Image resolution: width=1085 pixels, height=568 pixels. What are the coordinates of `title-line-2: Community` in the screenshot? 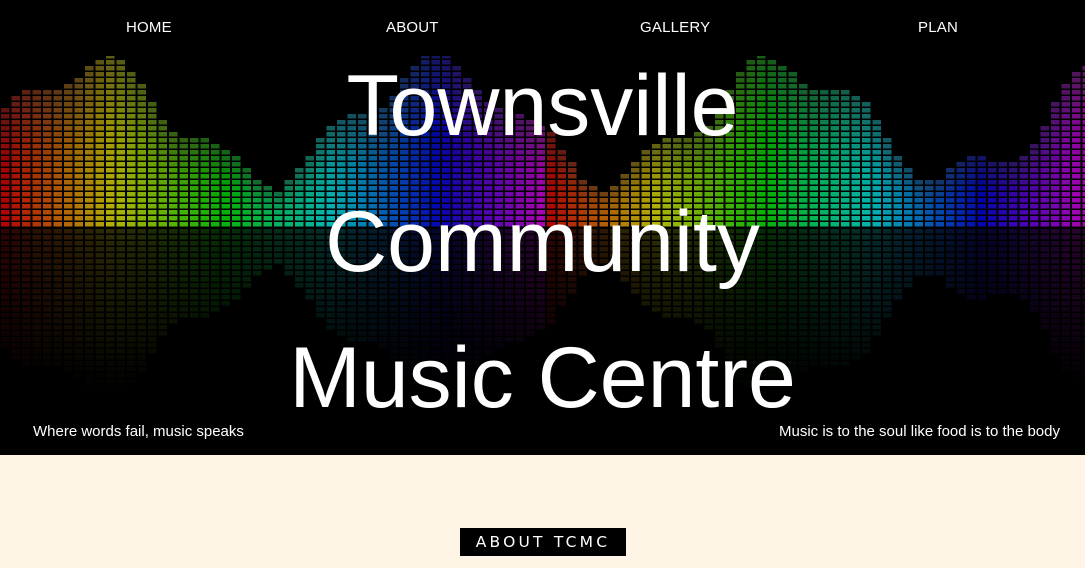 It's located at (542, 242).